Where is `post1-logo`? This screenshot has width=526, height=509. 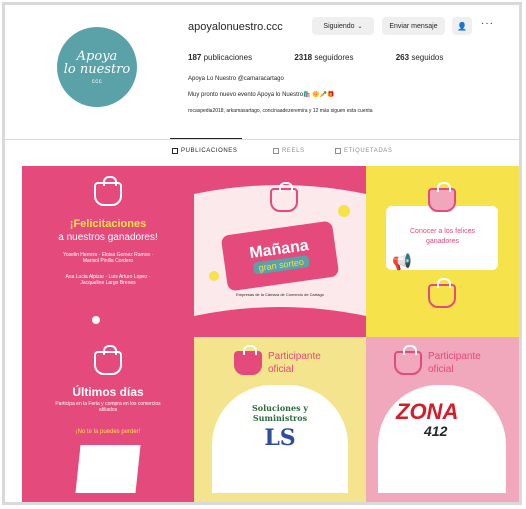
post1-logo is located at coordinates (96, 320).